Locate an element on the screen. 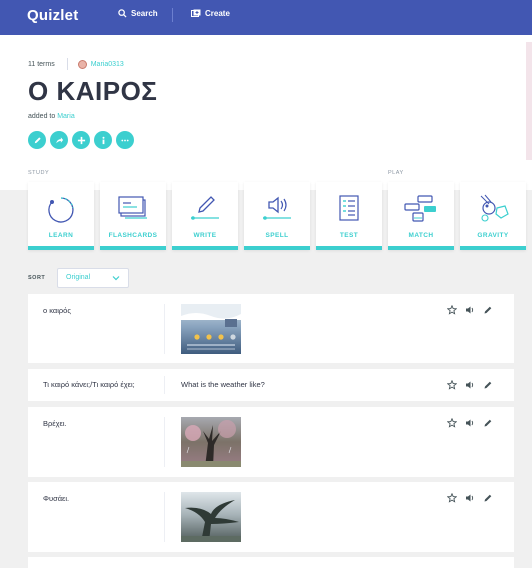 The image size is (532, 568). search-label: Search is located at coordinates (144, 13).